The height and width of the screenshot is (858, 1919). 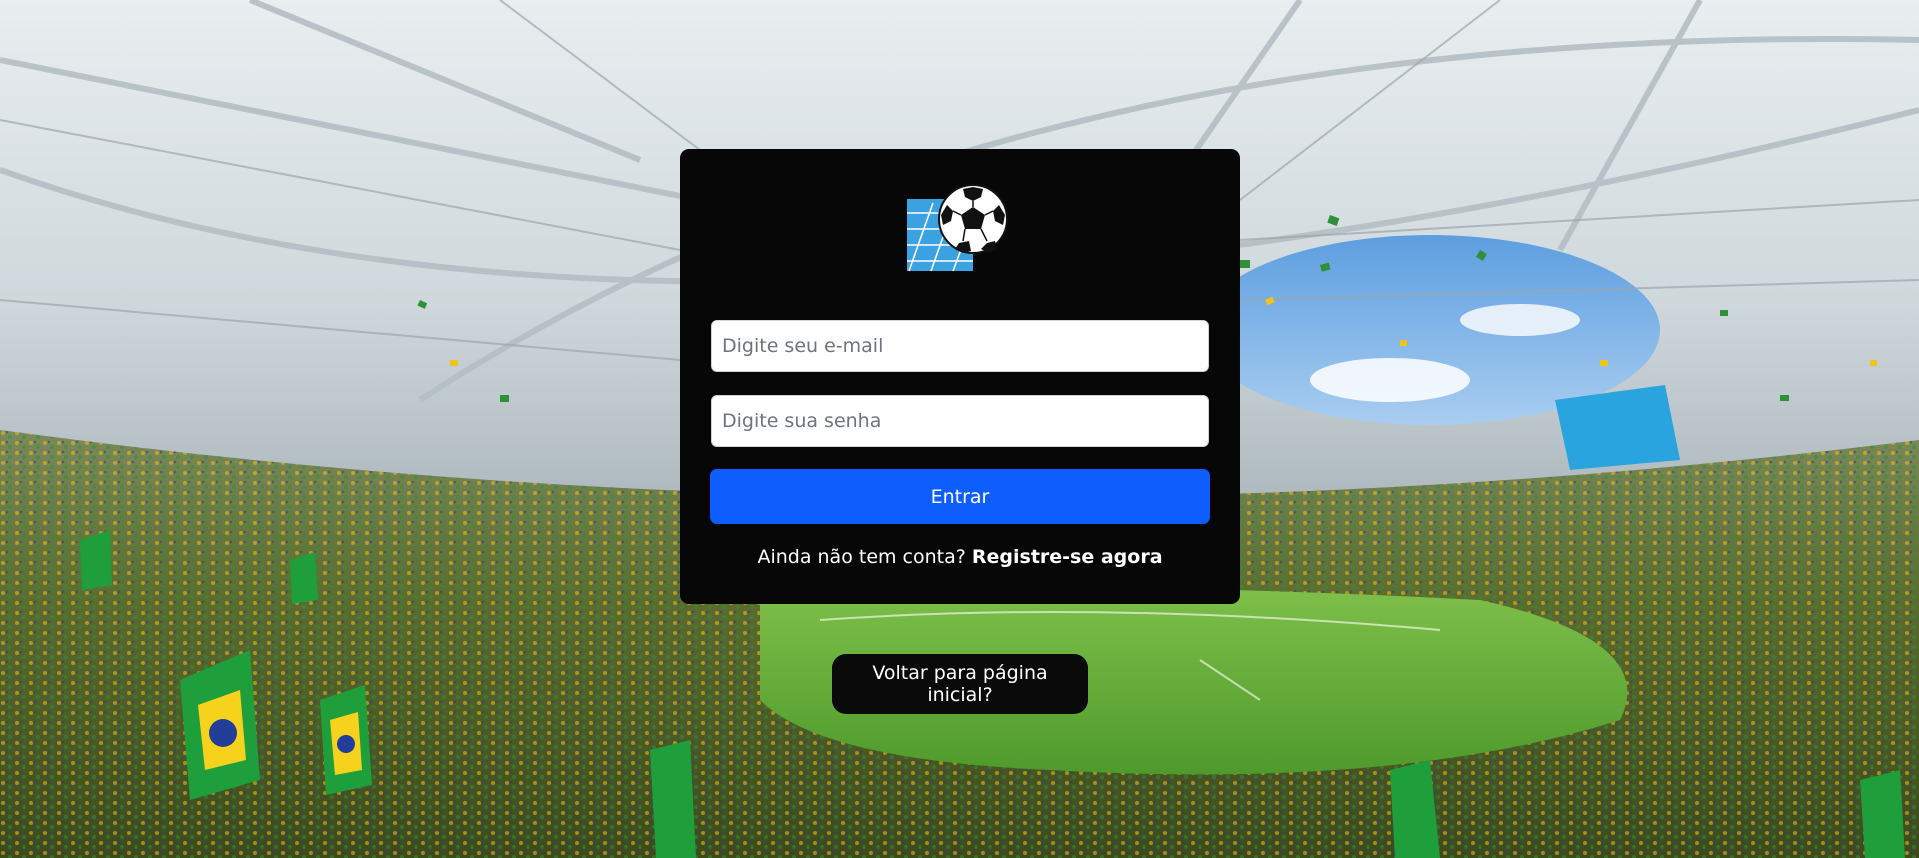 What do you see at coordinates (957, 228) in the screenshot?
I see `soccer-ball-logo-icon` at bounding box center [957, 228].